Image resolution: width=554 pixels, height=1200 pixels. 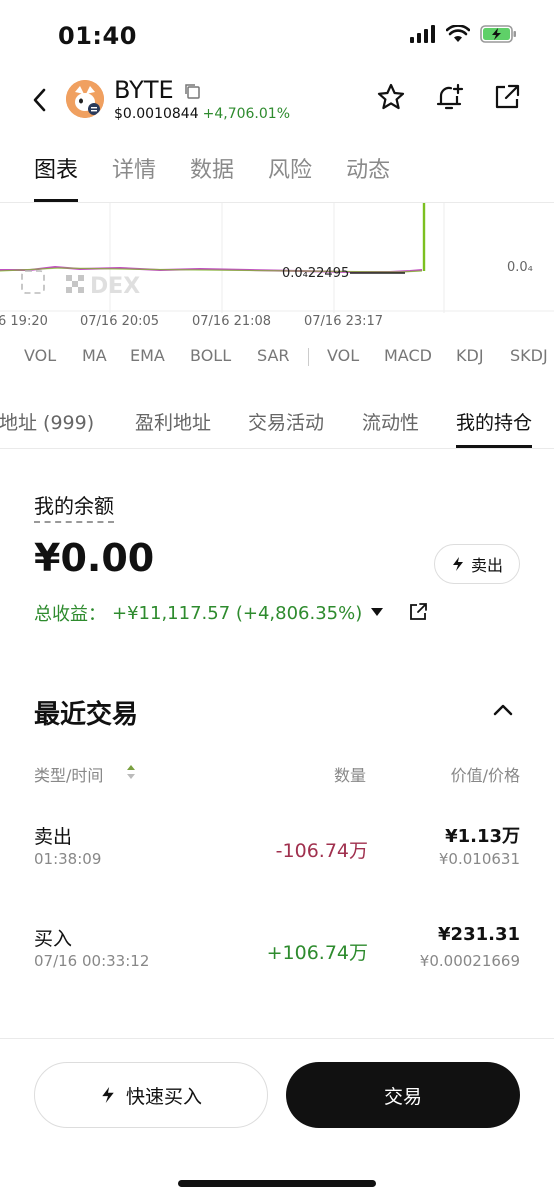 What do you see at coordinates (97, 36) in the screenshot?
I see `status-time: 01:40` at bounding box center [97, 36].